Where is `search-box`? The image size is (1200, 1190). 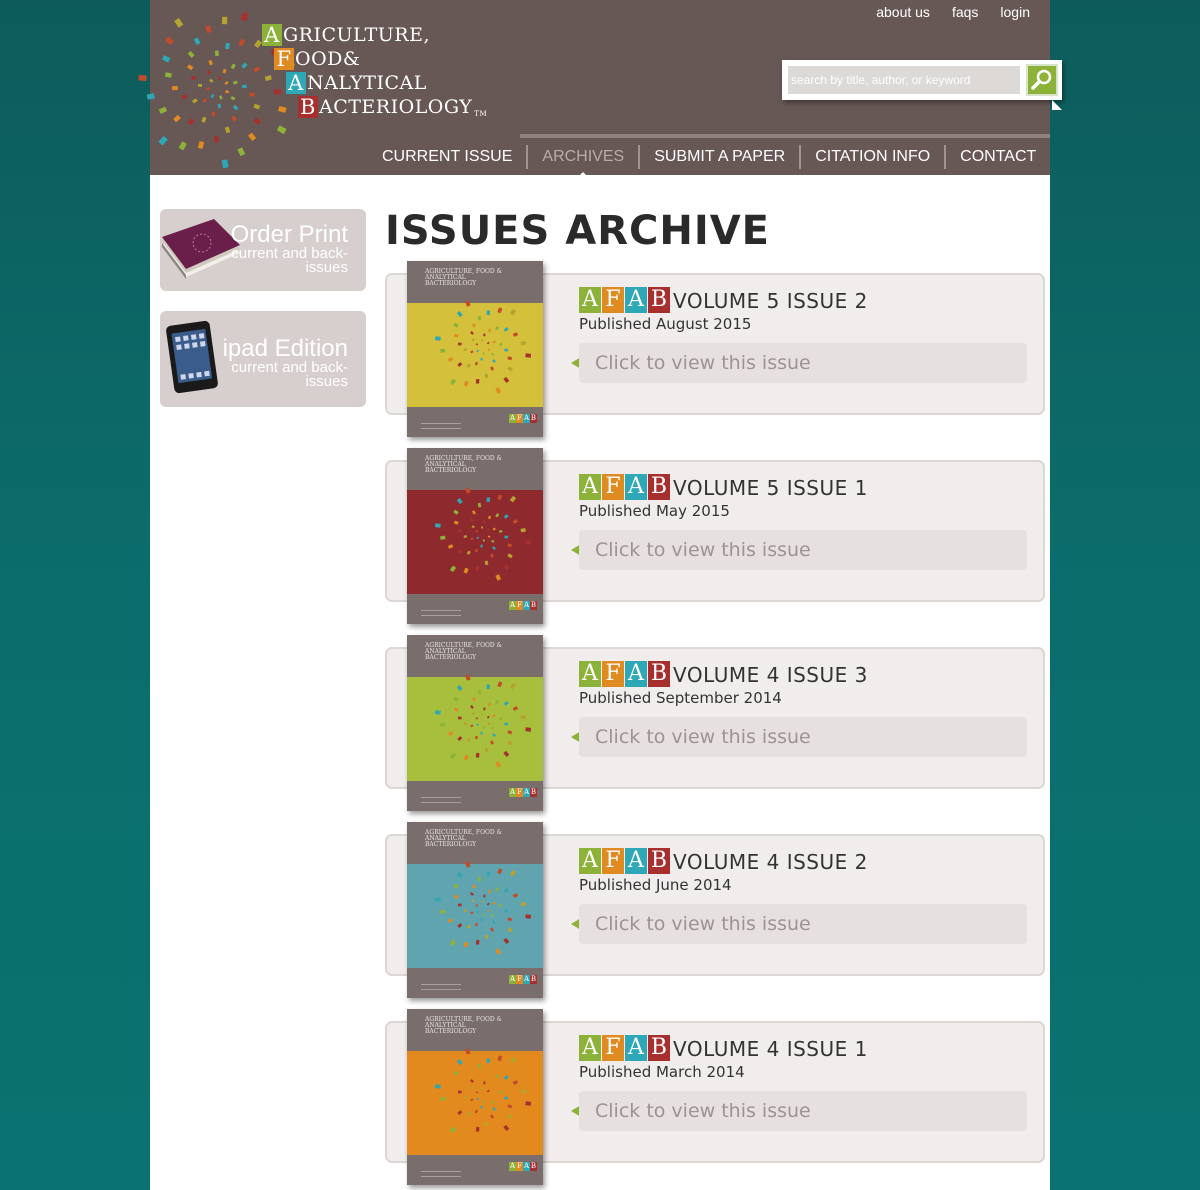 search-box is located at coordinates (922, 80).